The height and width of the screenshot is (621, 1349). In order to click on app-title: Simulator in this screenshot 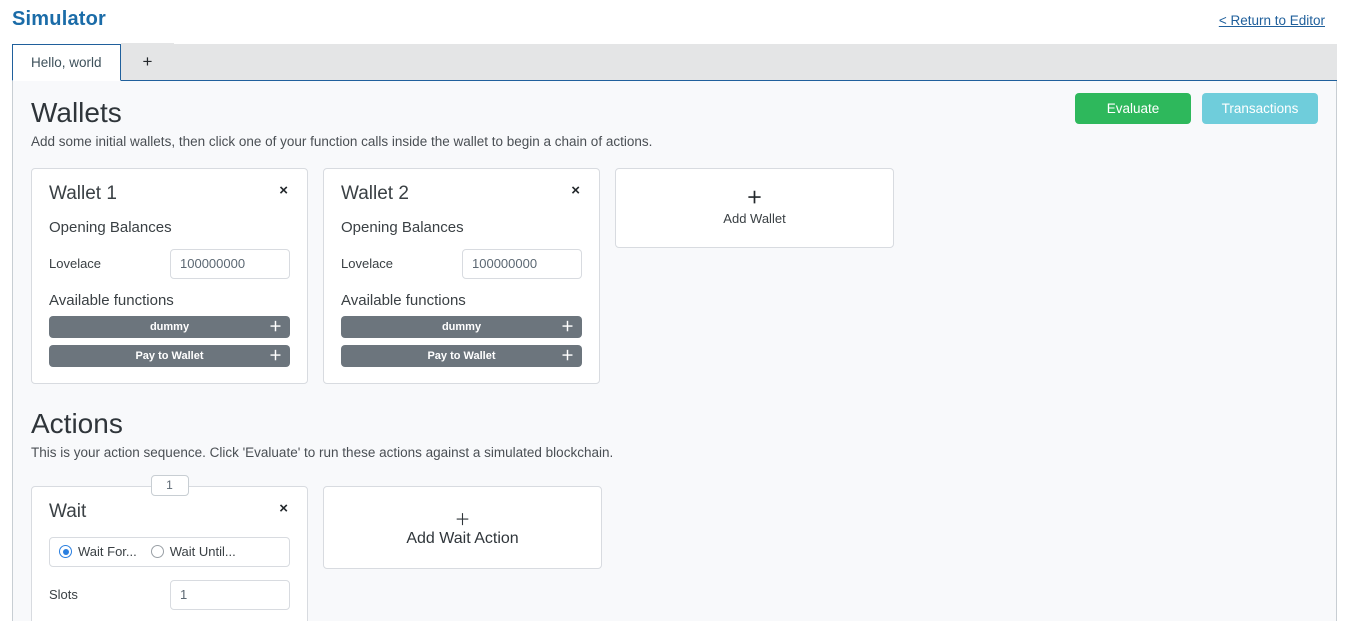, I will do `click(59, 19)`.